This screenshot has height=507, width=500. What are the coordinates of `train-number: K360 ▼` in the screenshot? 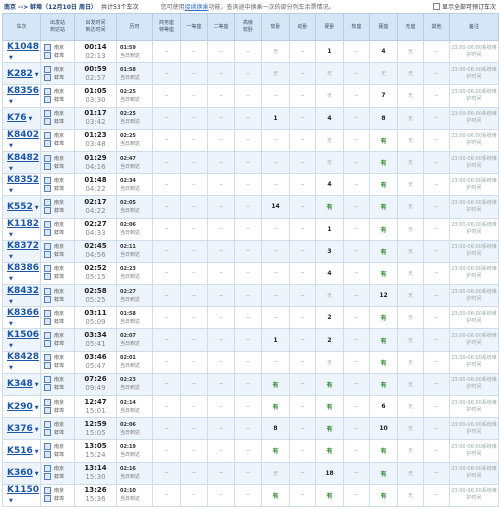 It's located at (21, 473).